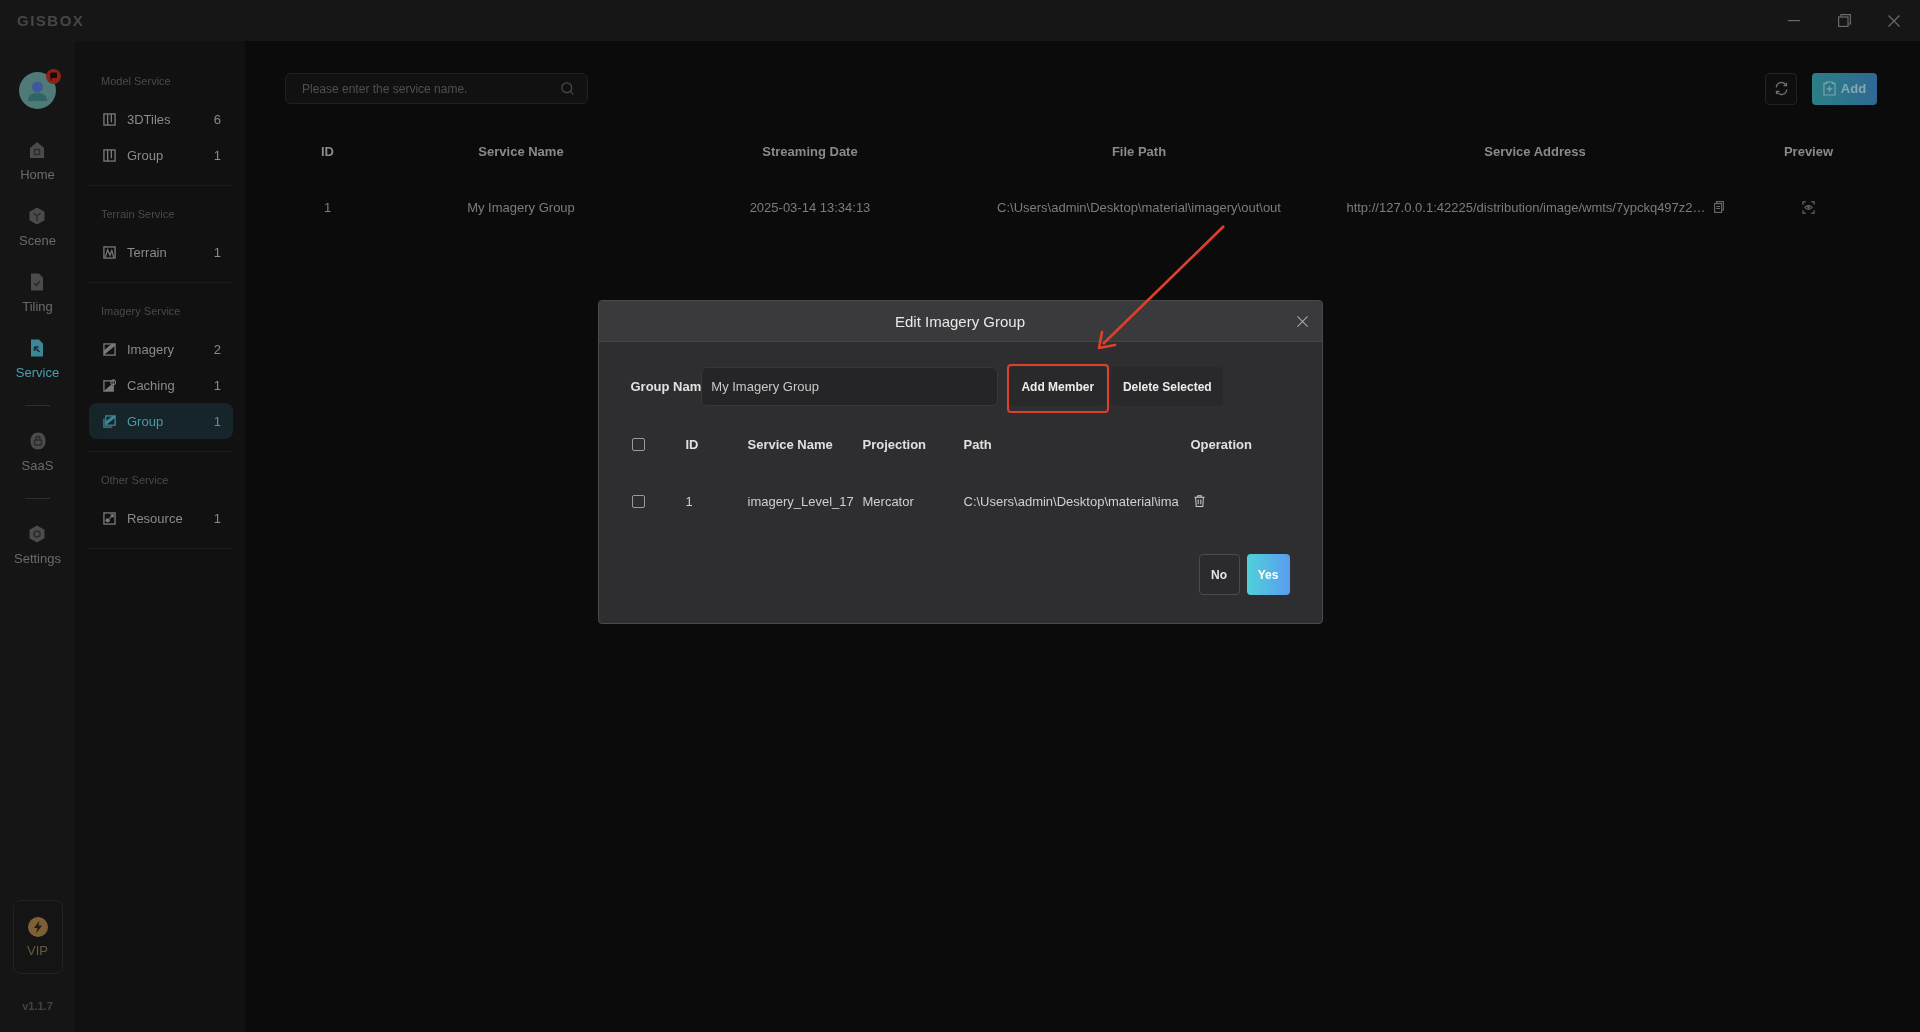  Describe the element at coordinates (1219, 574) in the screenshot. I see `cancel-button: No` at that location.